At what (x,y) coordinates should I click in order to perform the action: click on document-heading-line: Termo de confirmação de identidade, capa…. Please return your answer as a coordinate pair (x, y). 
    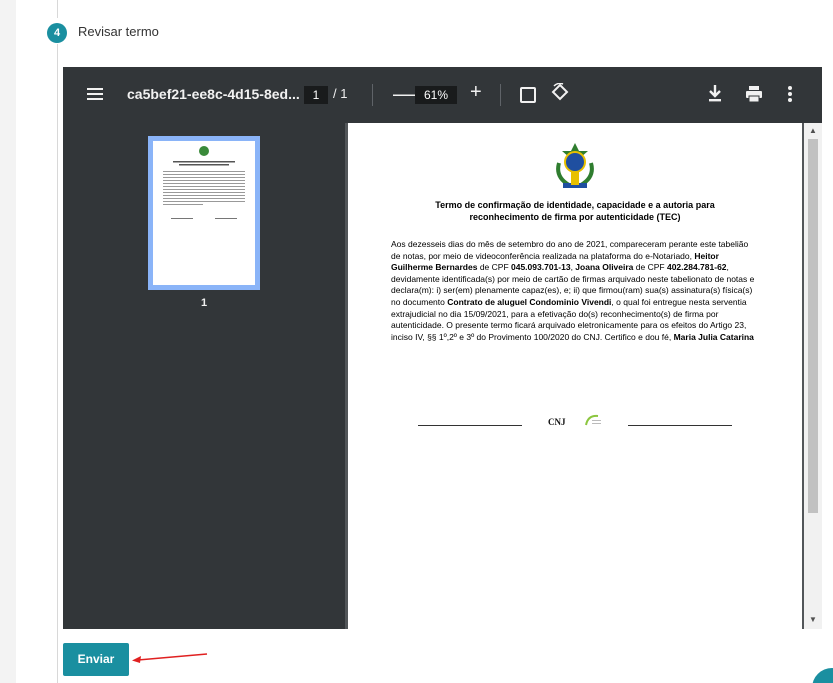
    Looking at the image, I should click on (575, 205).